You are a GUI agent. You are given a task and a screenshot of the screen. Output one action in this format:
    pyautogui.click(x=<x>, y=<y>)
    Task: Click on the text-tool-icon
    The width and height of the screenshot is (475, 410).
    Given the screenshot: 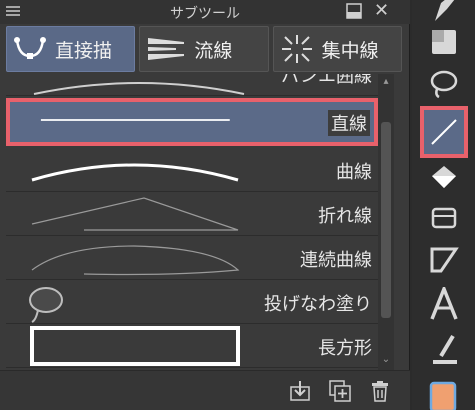 What is the action you would take?
    pyautogui.click(x=444, y=303)
    